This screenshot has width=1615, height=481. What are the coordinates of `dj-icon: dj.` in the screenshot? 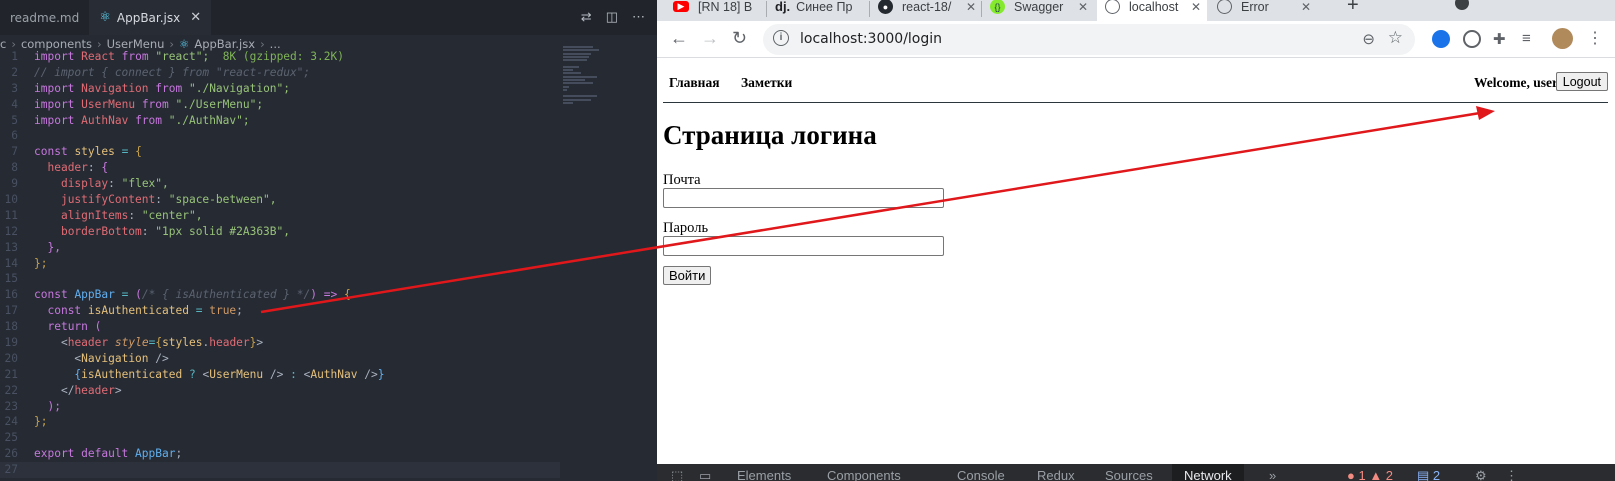 It's located at (783, 7).